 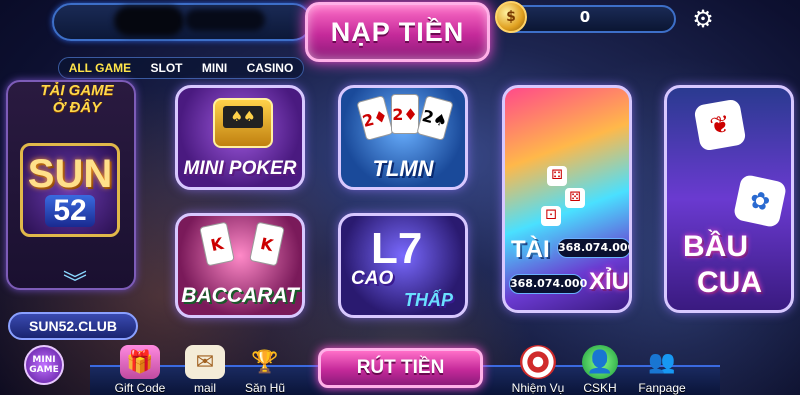 What do you see at coordinates (511, 17) in the screenshot?
I see `coin-icon: $` at bounding box center [511, 17].